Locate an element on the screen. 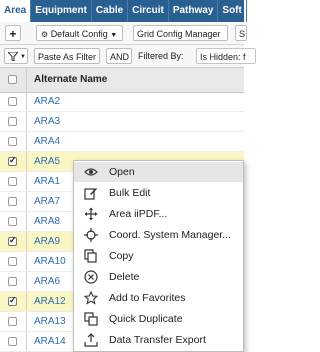 This screenshot has height=352, width=320. menu-item-label: Quick Duplicate is located at coordinates (146, 319).